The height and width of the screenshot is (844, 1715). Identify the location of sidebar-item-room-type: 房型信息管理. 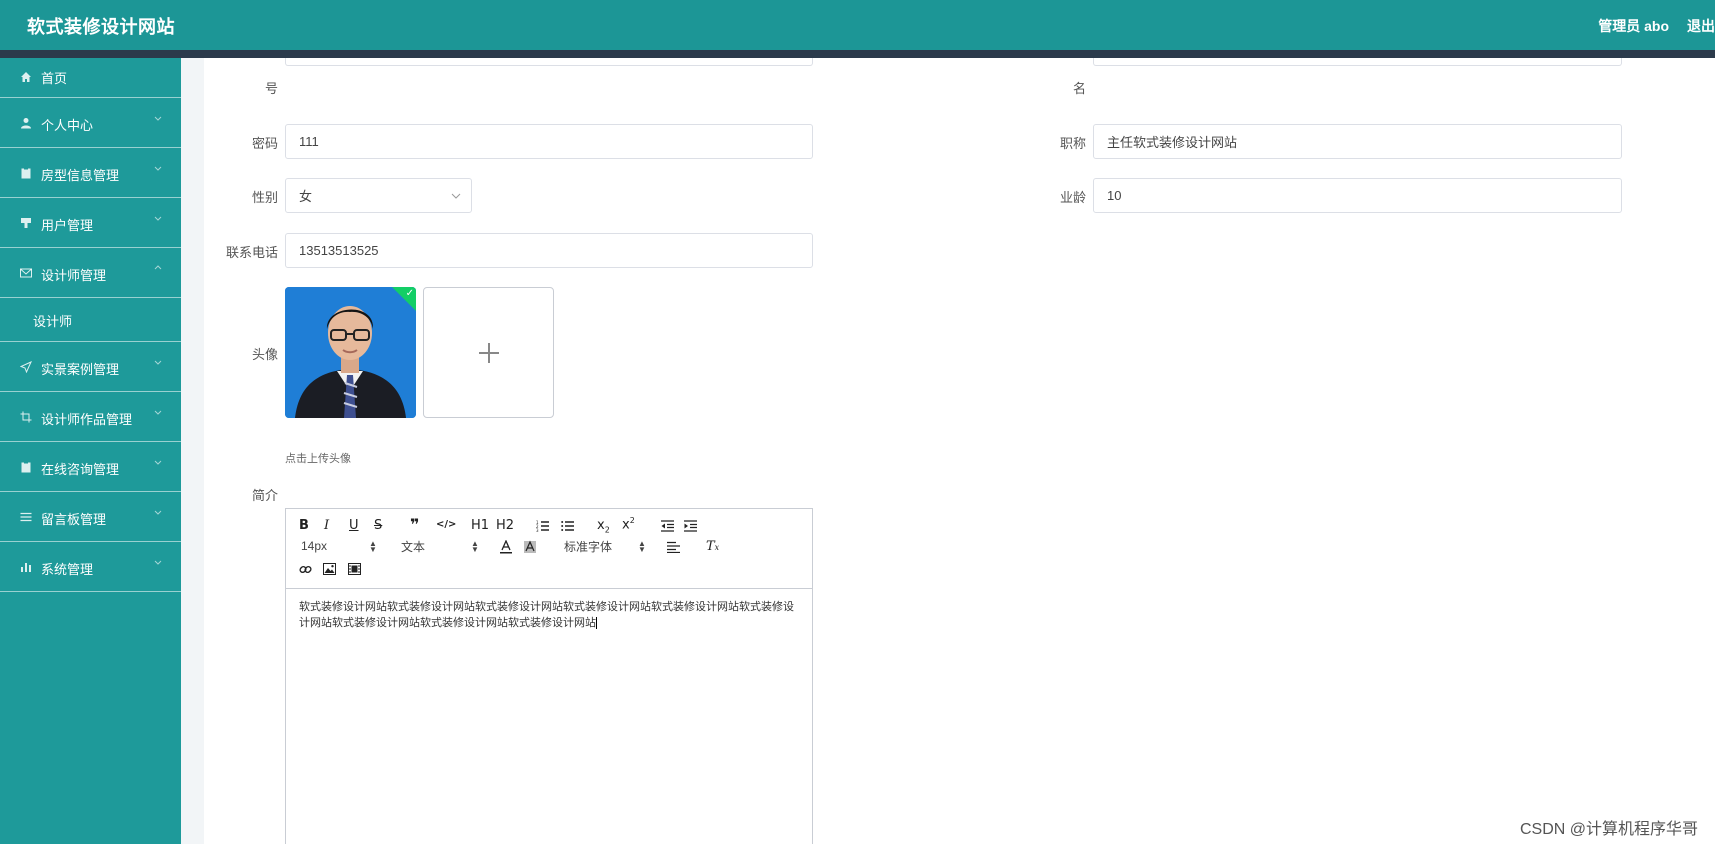
(90, 173).